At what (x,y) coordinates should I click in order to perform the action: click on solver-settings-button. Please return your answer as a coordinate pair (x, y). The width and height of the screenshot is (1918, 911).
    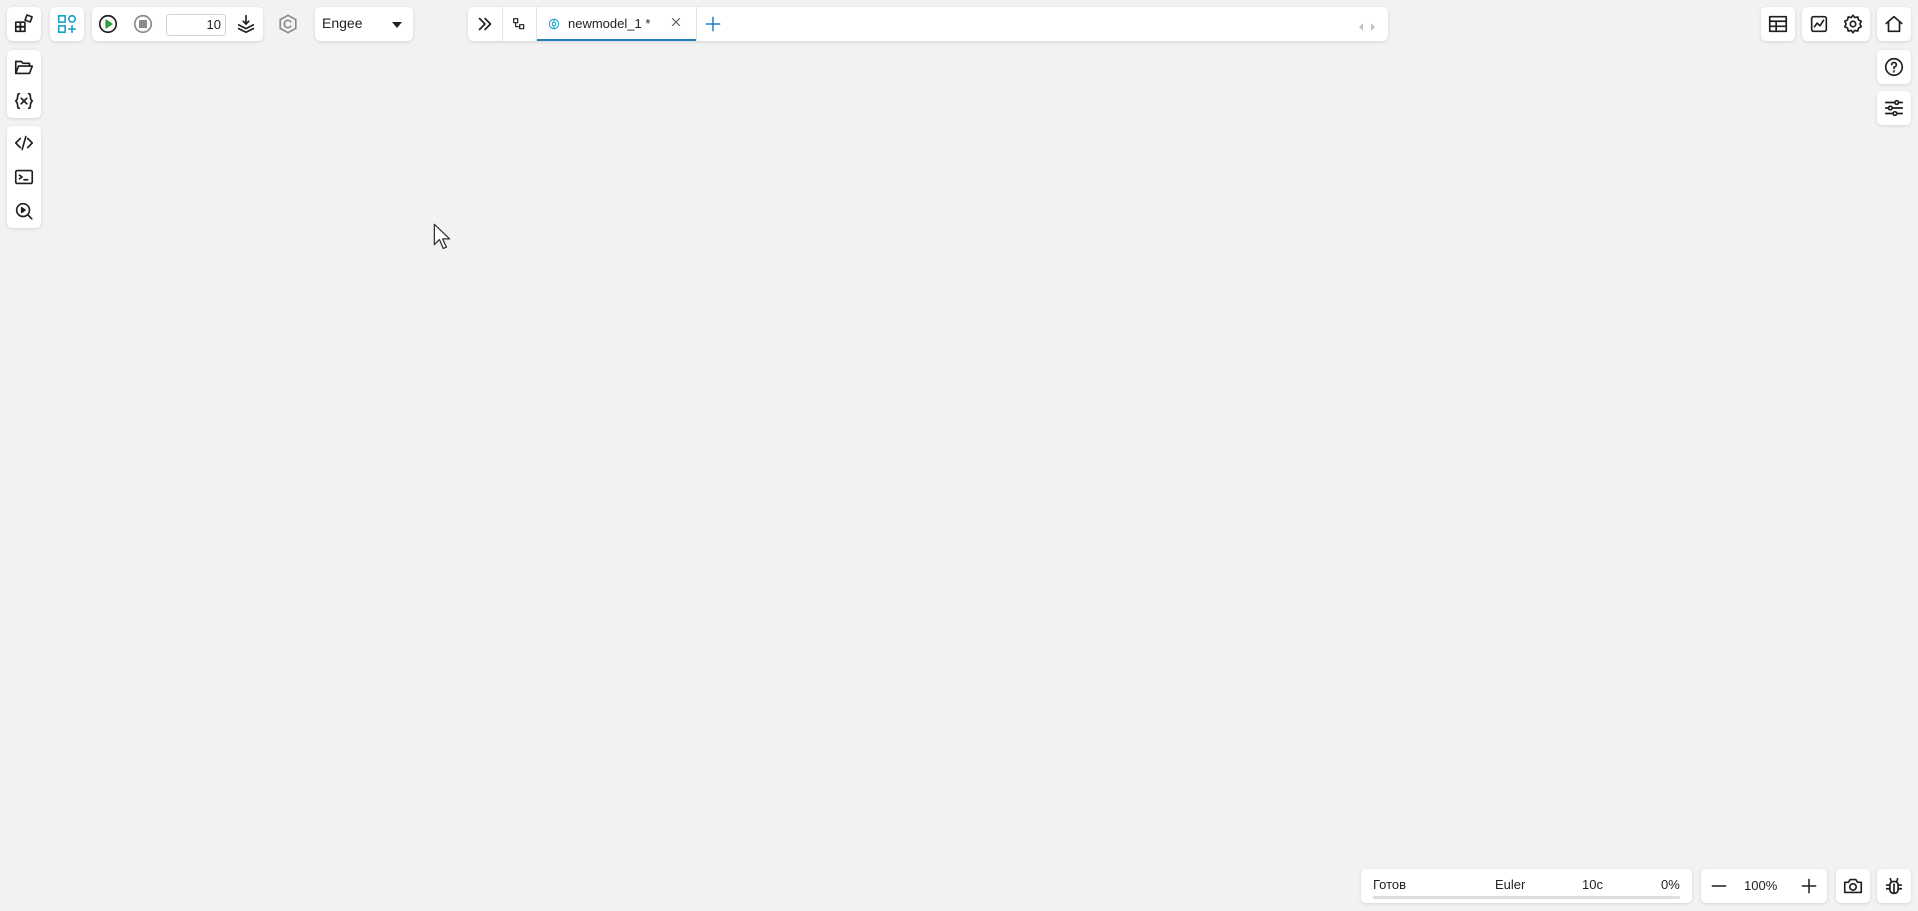
    Looking at the image, I should click on (246, 24).